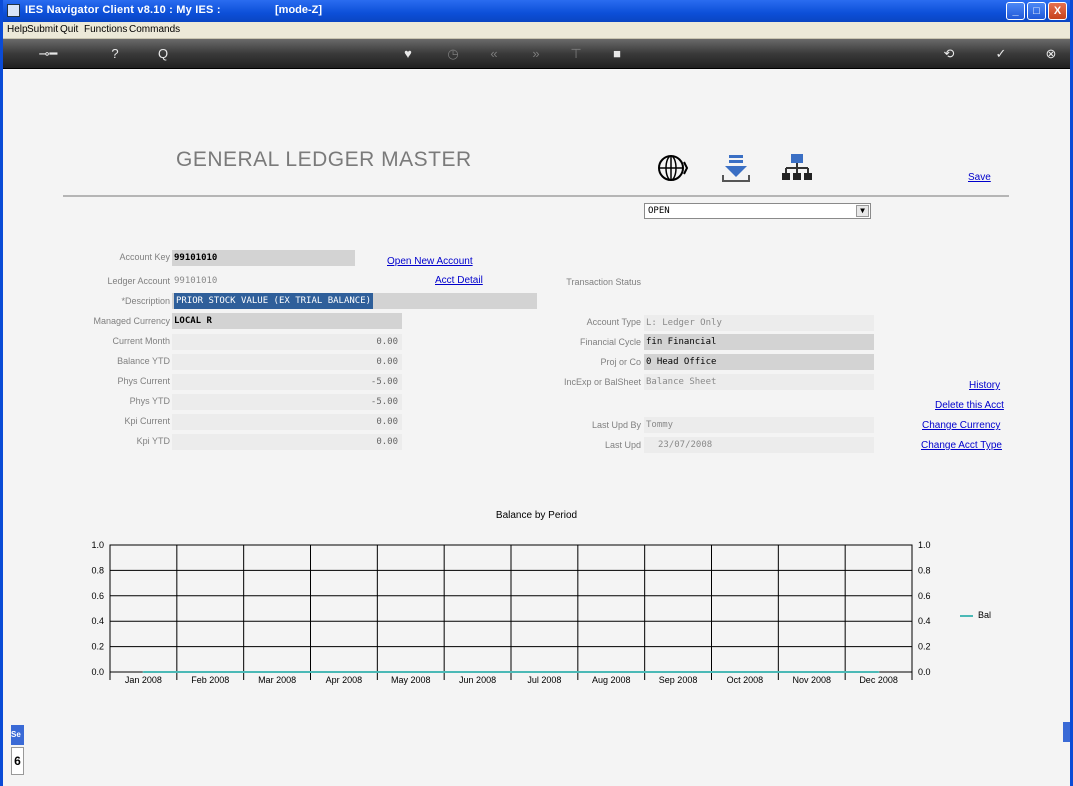  What do you see at coordinates (536, 30) in the screenshot?
I see `menu-bar: Help Submit Quit Functions Commands` at bounding box center [536, 30].